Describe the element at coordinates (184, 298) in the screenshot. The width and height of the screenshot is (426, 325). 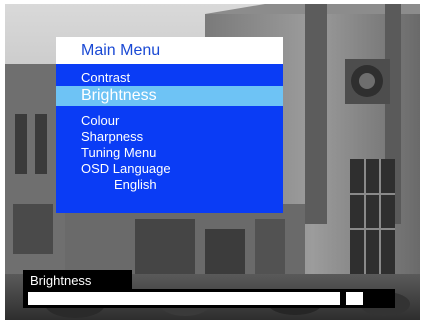
I see `slider-fill` at that location.